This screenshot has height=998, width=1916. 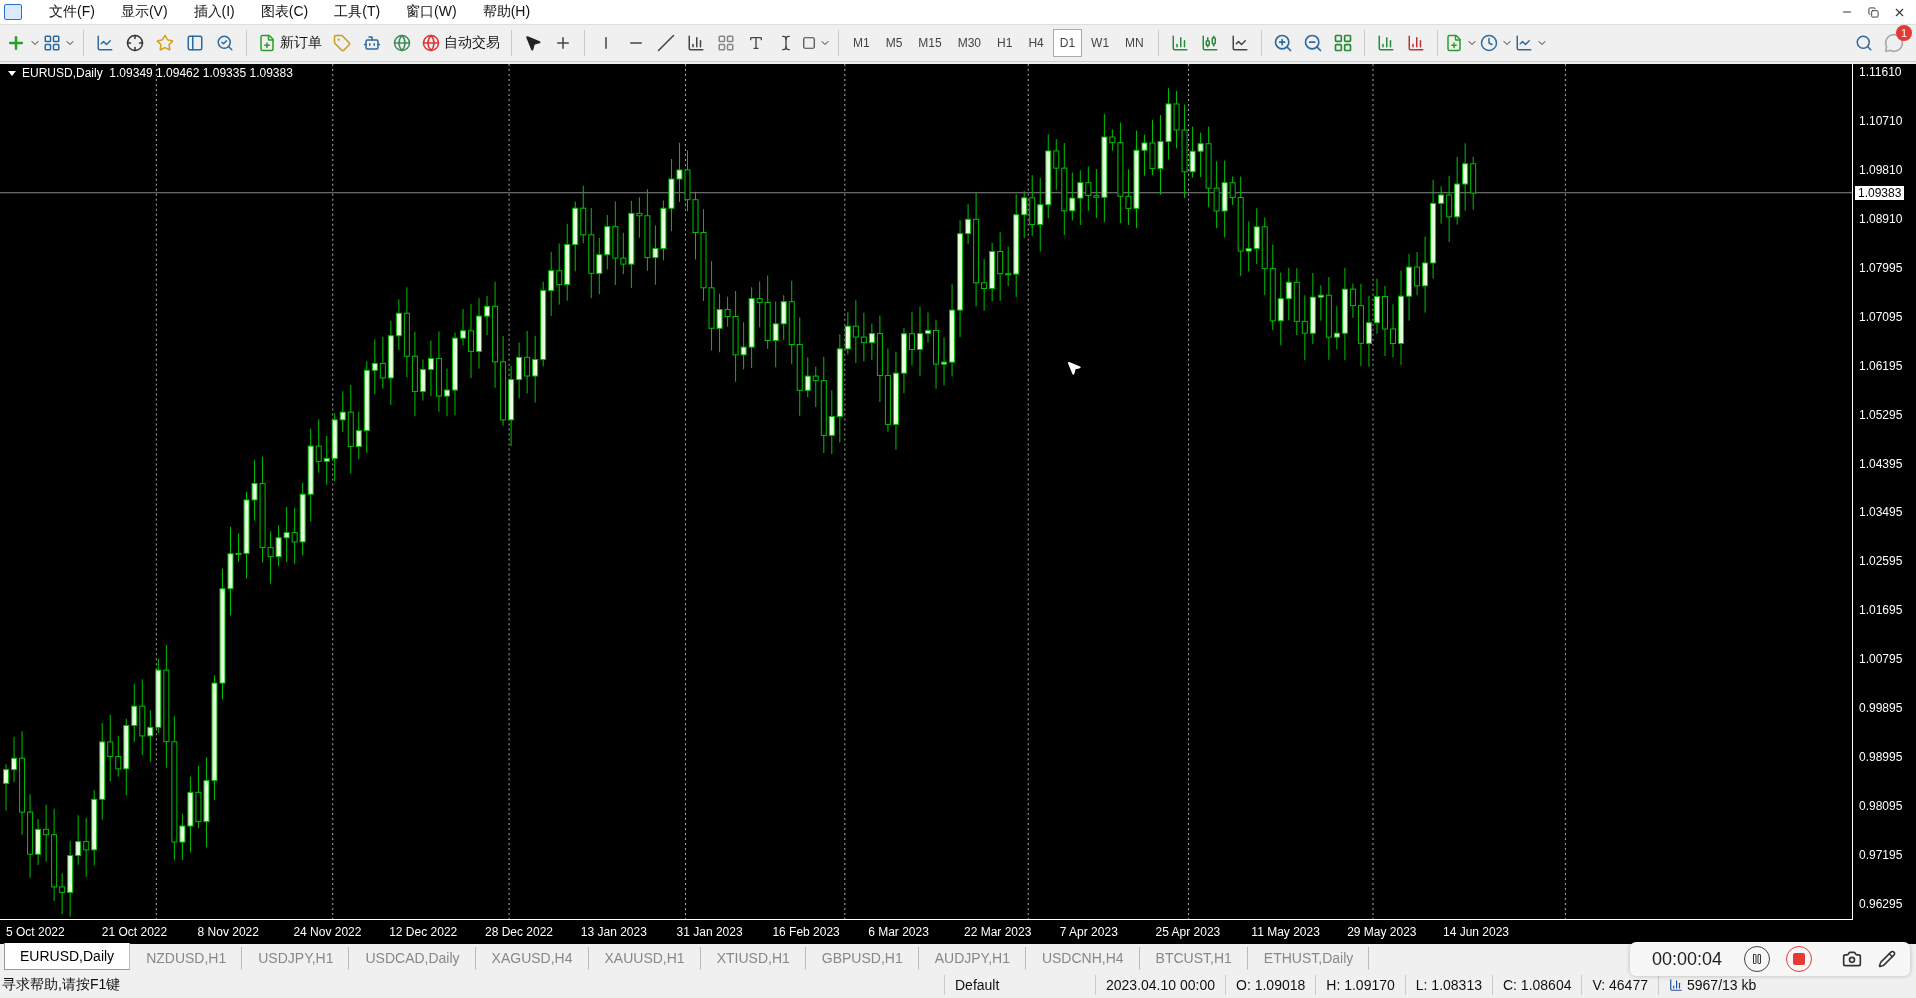 What do you see at coordinates (710, 932) in the screenshot?
I see `date-label: 31 Jan 2023` at bounding box center [710, 932].